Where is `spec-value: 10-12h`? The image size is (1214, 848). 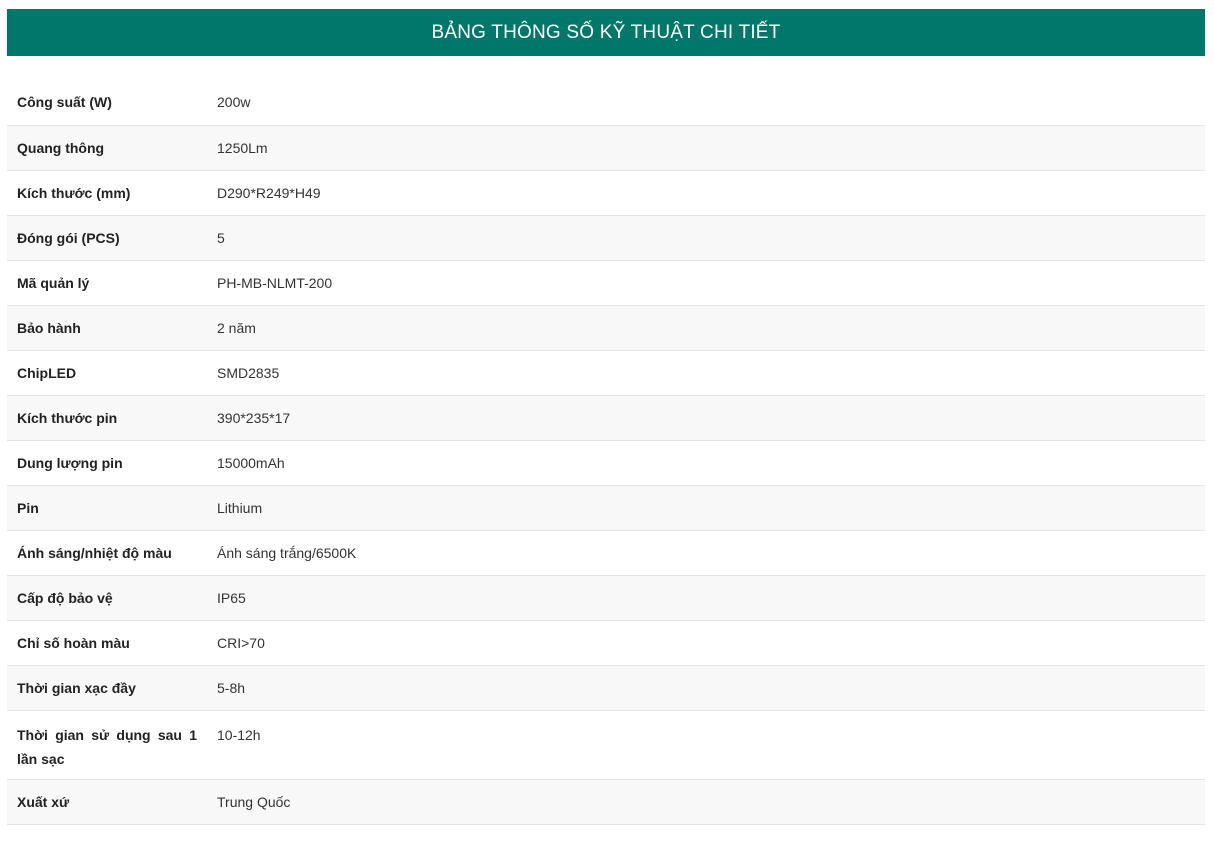 spec-value: 10-12h is located at coordinates (239, 734).